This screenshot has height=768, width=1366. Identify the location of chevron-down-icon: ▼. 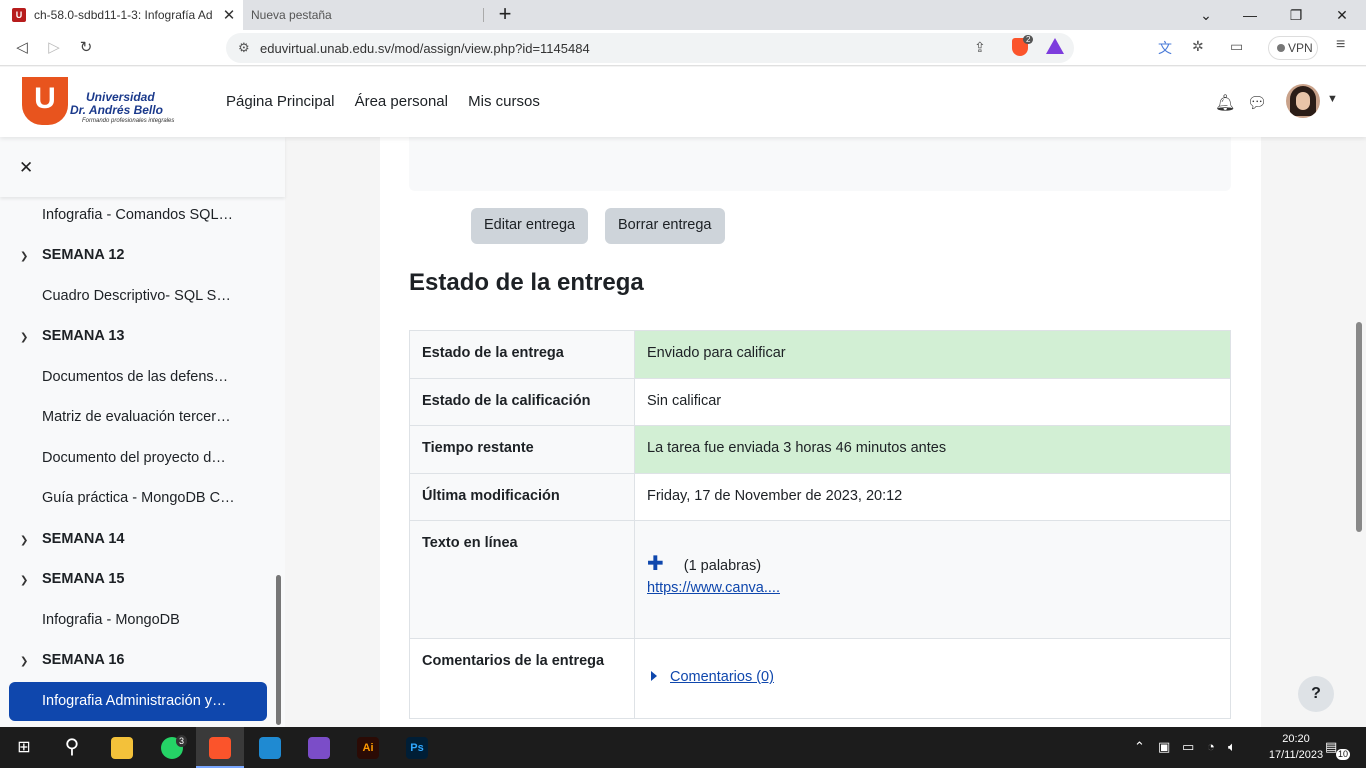
(1332, 99).